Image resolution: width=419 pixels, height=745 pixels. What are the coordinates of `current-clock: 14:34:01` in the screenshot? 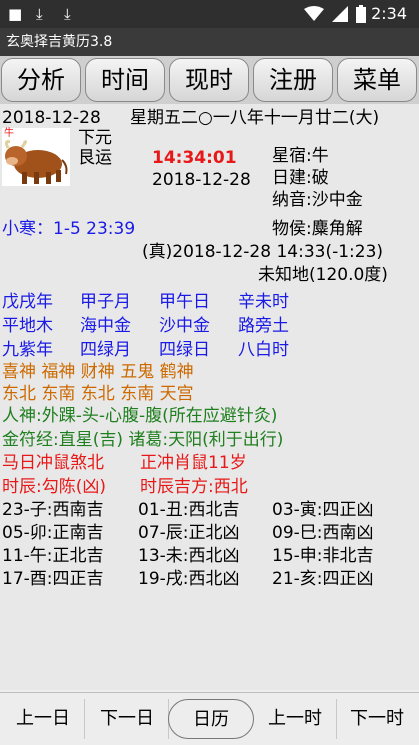 It's located at (194, 158).